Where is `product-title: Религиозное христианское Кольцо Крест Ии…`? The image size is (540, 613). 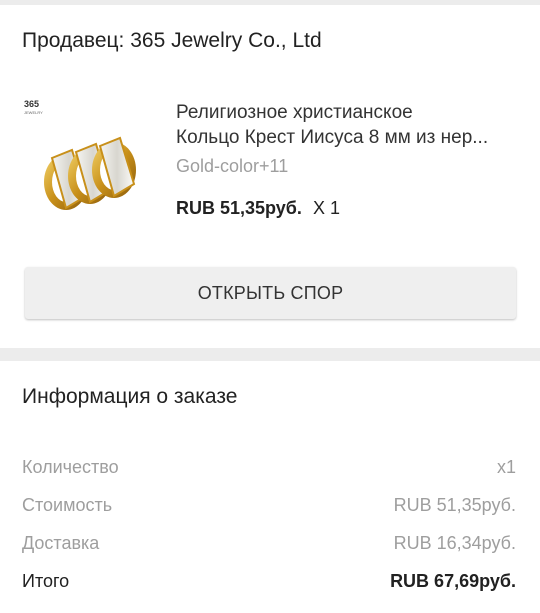
product-title: Религиозное христианское Кольцо Крест Ии… is located at coordinates (346, 125).